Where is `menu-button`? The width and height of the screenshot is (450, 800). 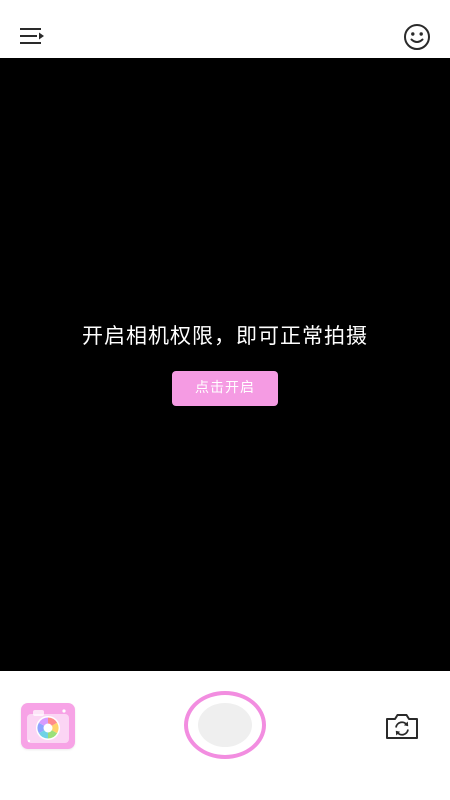 menu-button is located at coordinates (32, 36).